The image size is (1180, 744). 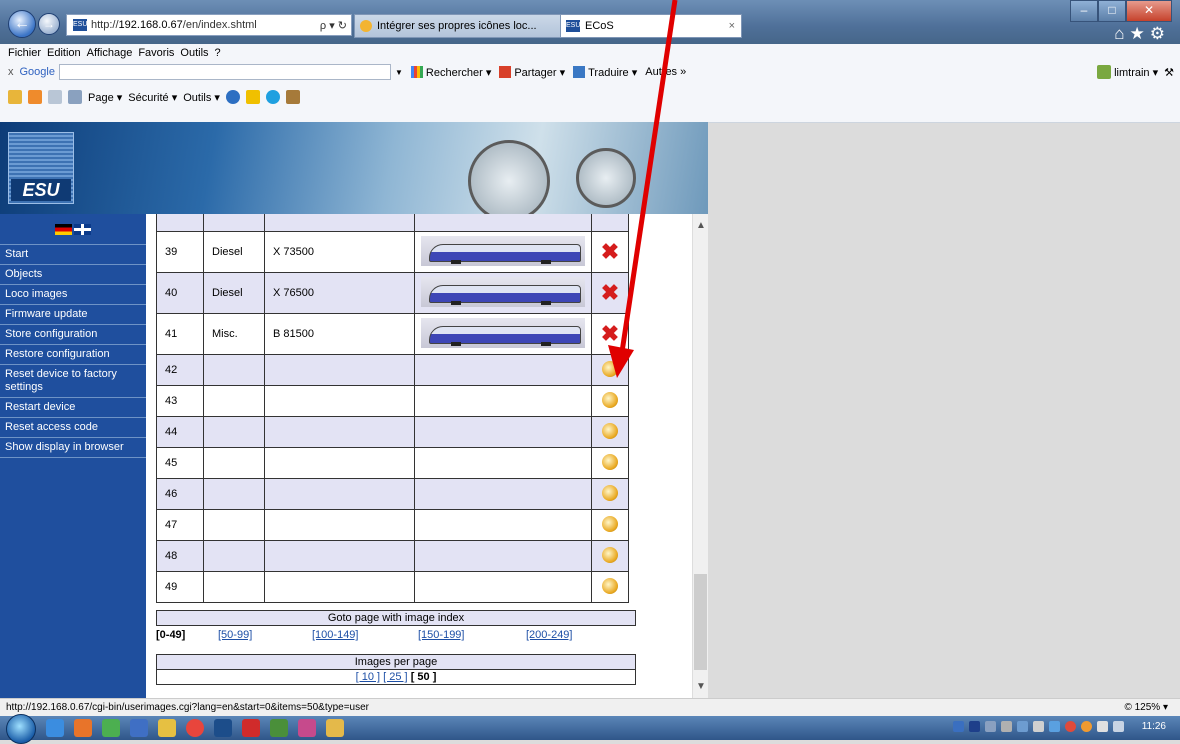 What do you see at coordinates (700, 686) in the screenshot?
I see `scroll-down-icon: ▼` at bounding box center [700, 686].